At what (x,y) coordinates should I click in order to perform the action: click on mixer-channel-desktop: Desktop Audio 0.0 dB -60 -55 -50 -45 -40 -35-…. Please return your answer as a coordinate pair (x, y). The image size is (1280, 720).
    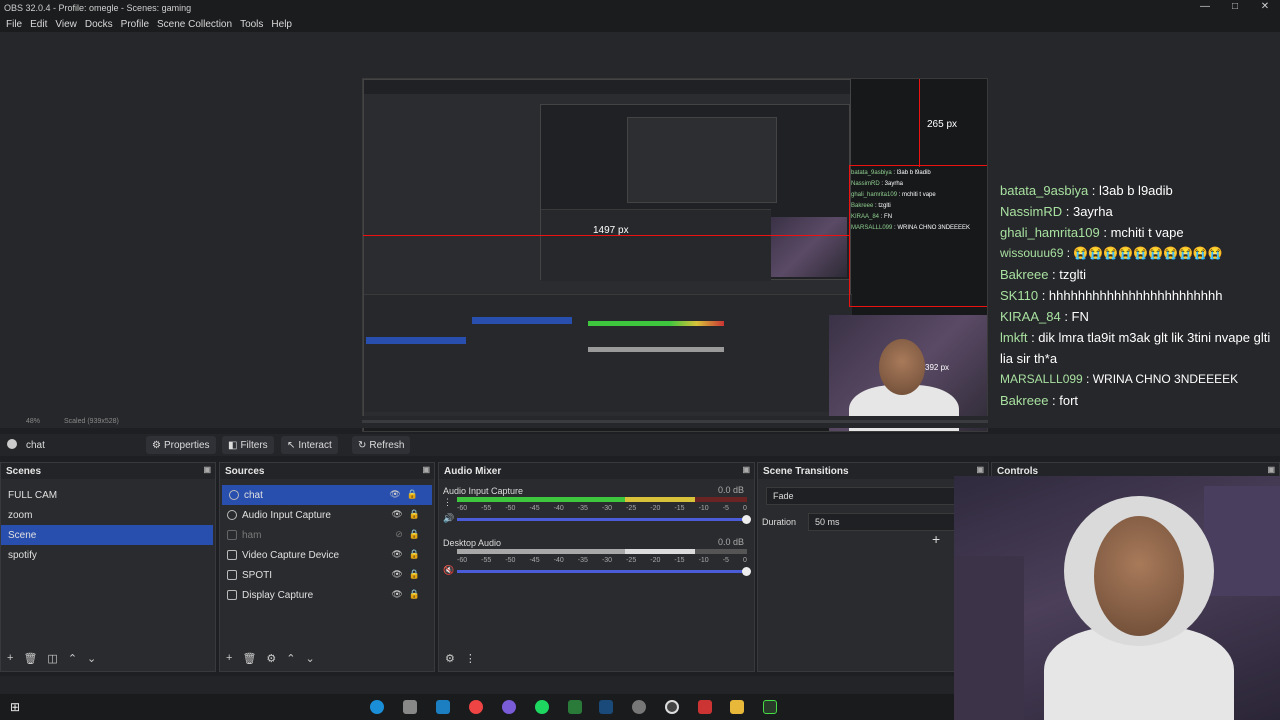
    Looking at the image, I should click on (597, 559).